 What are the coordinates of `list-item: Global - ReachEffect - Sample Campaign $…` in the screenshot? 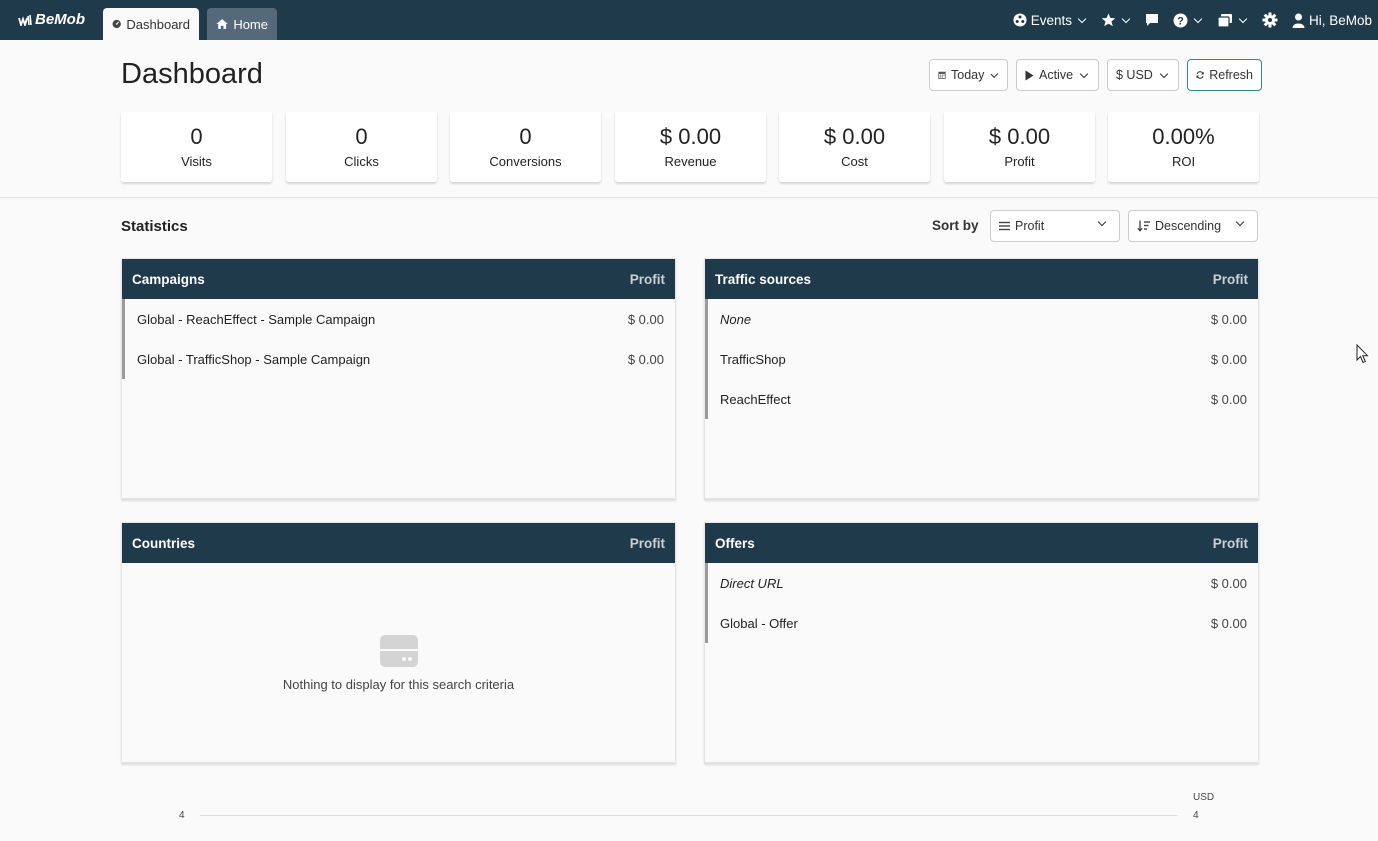 It's located at (398, 319).